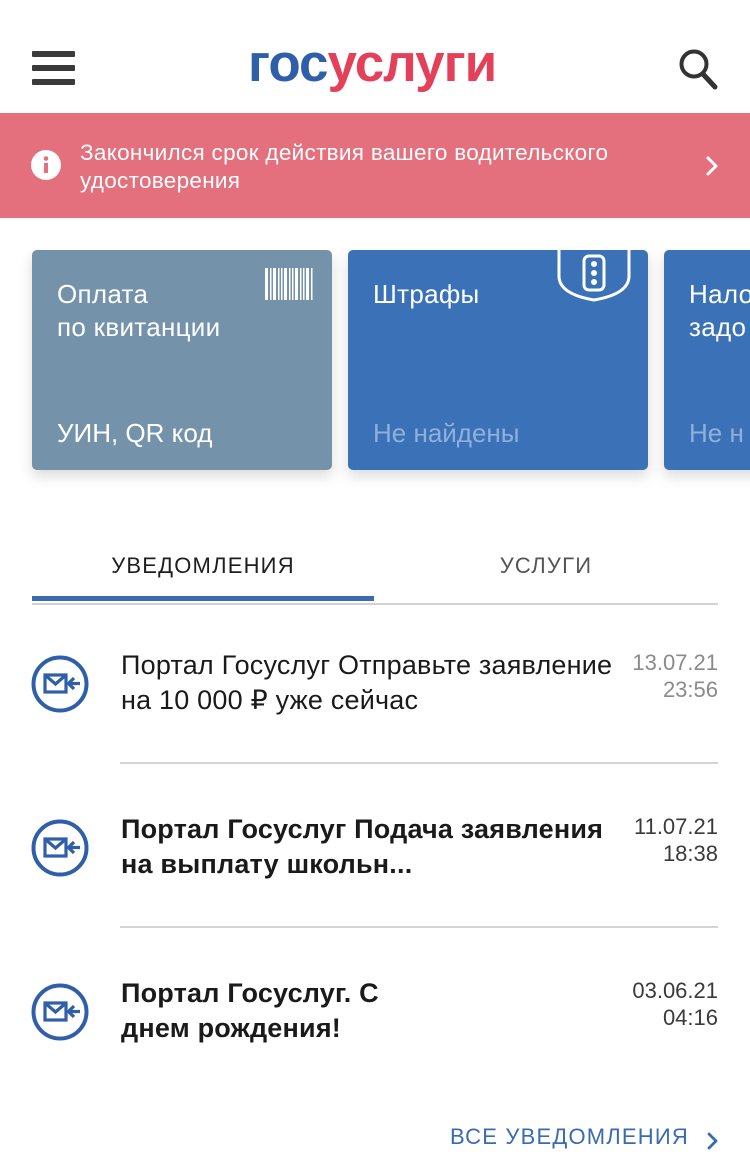 The height and width of the screenshot is (1168, 750). Describe the element at coordinates (707, 360) in the screenshot. I see `card-tax-debts: Нало задо Не н` at that location.